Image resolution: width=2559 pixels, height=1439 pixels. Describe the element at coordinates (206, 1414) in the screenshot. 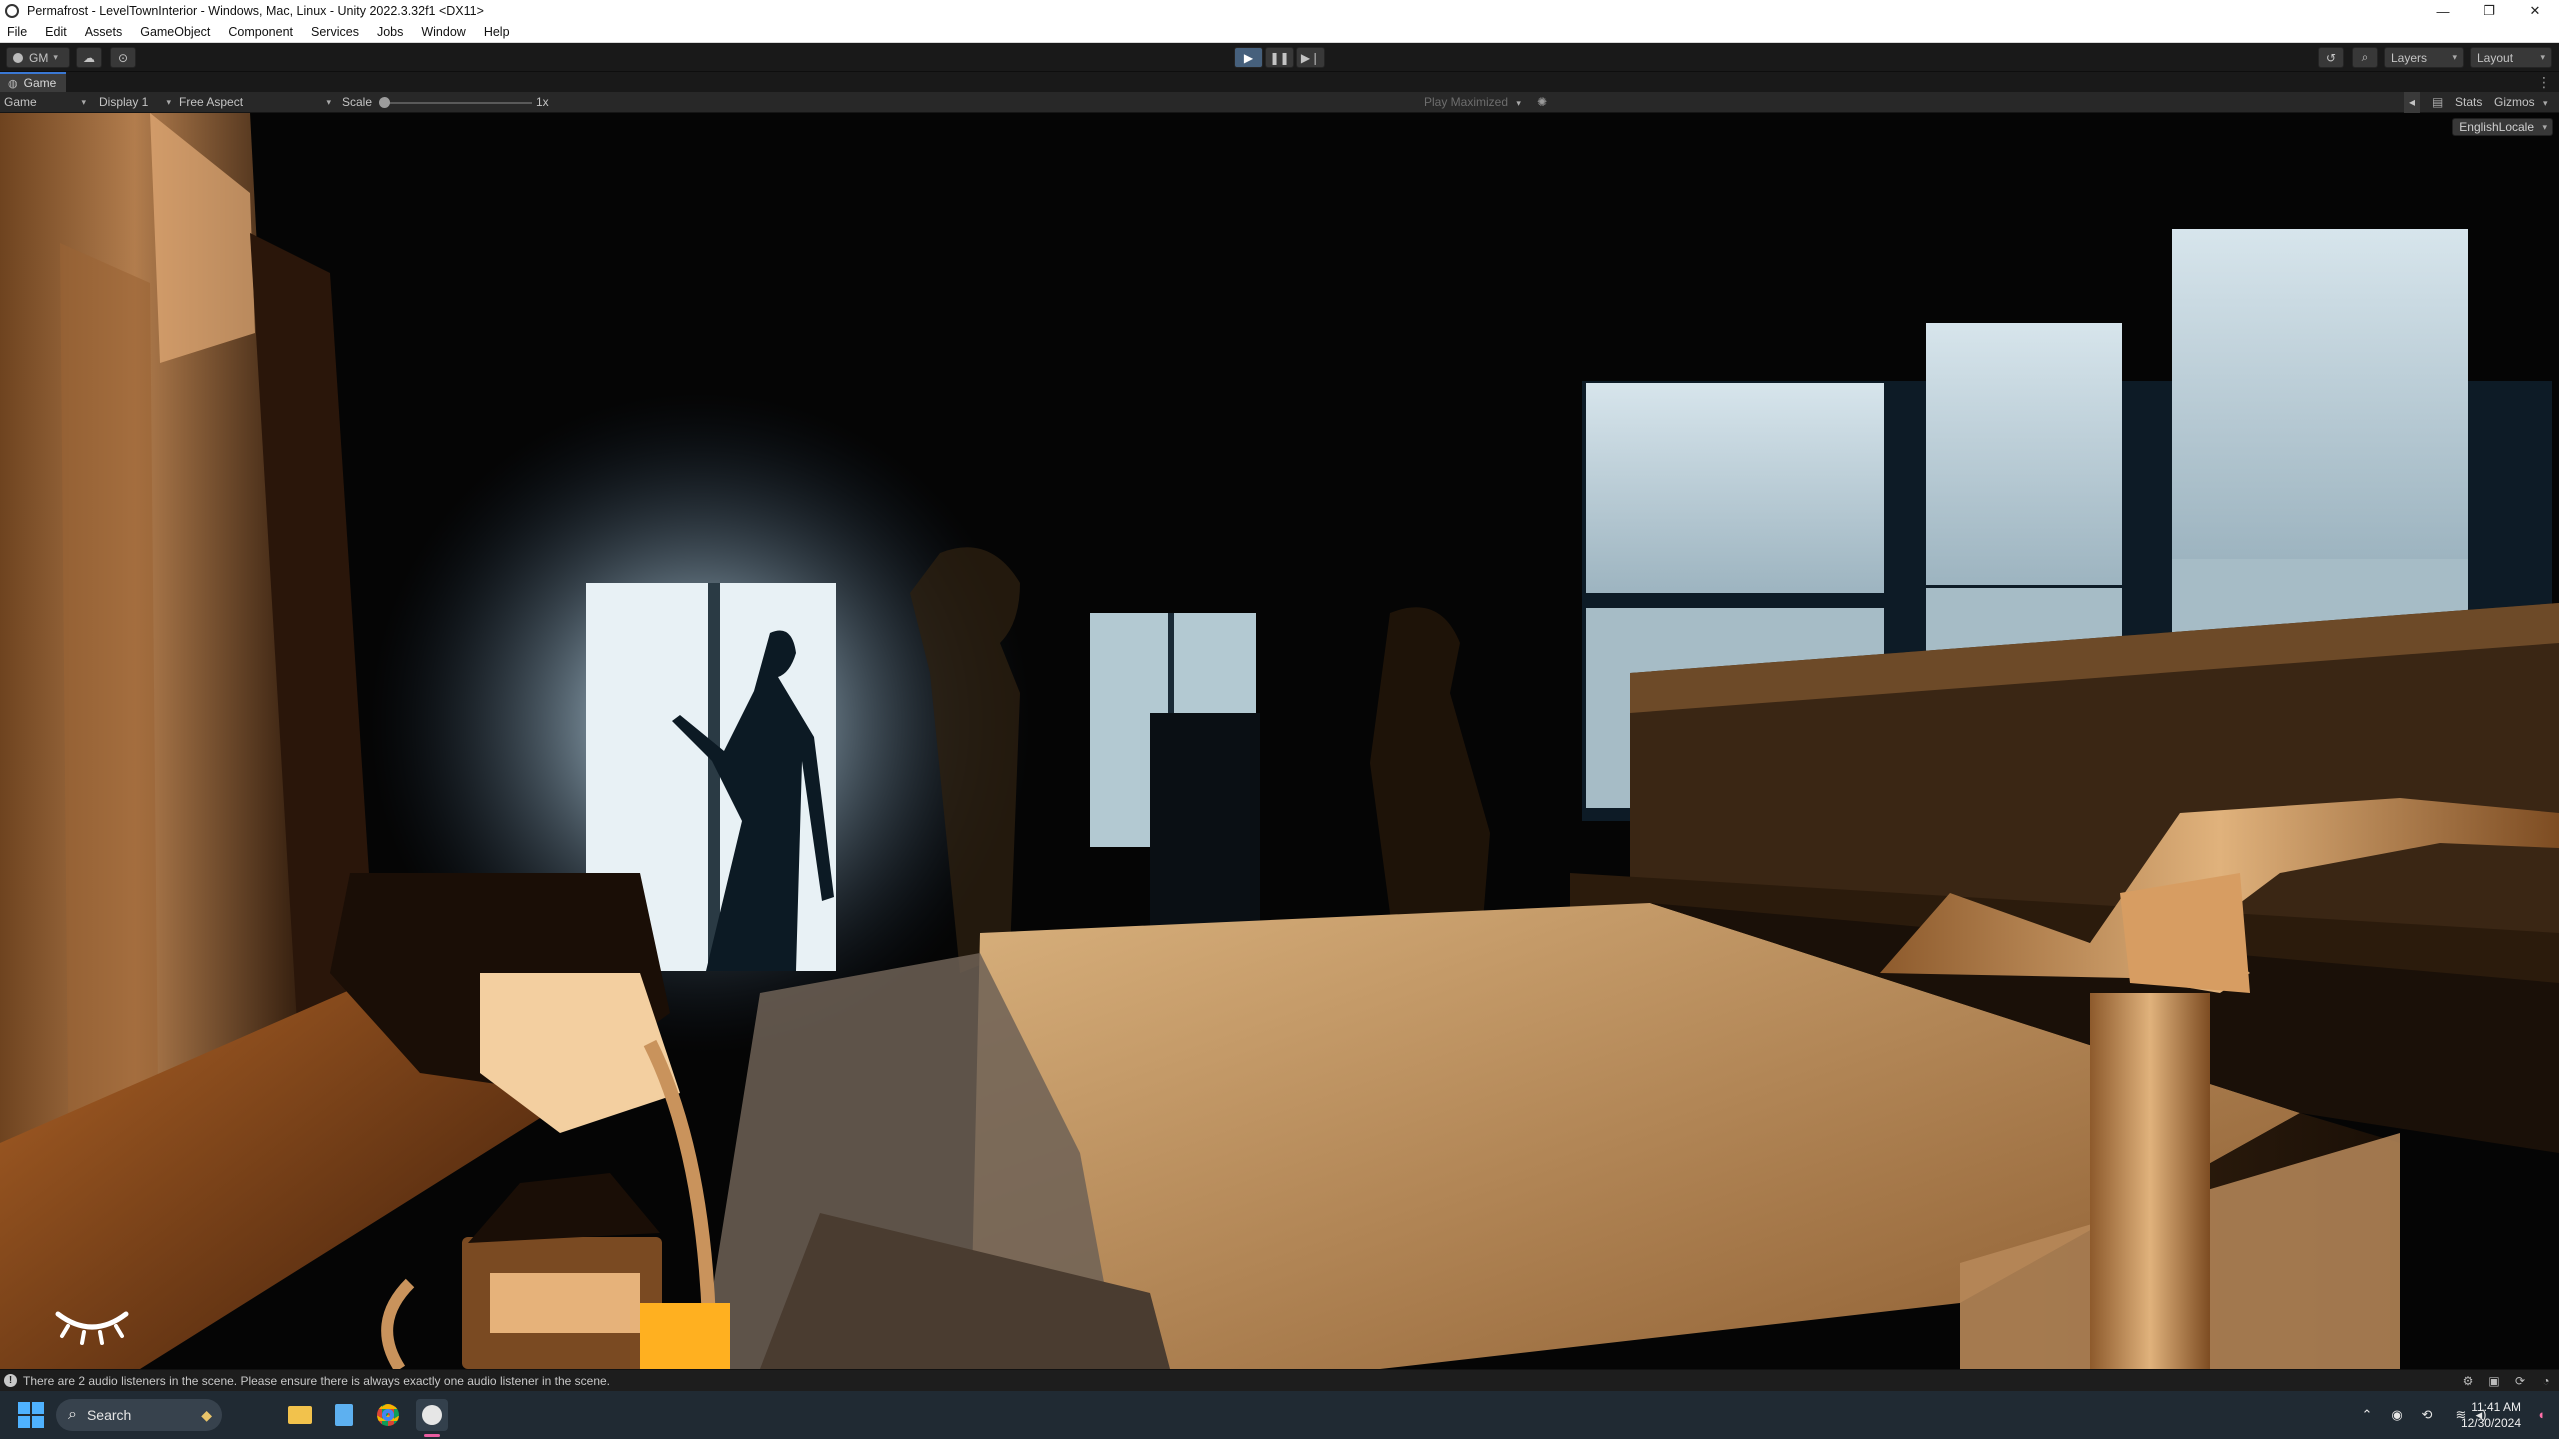

I see `search-highlight-icon: ◆` at that location.